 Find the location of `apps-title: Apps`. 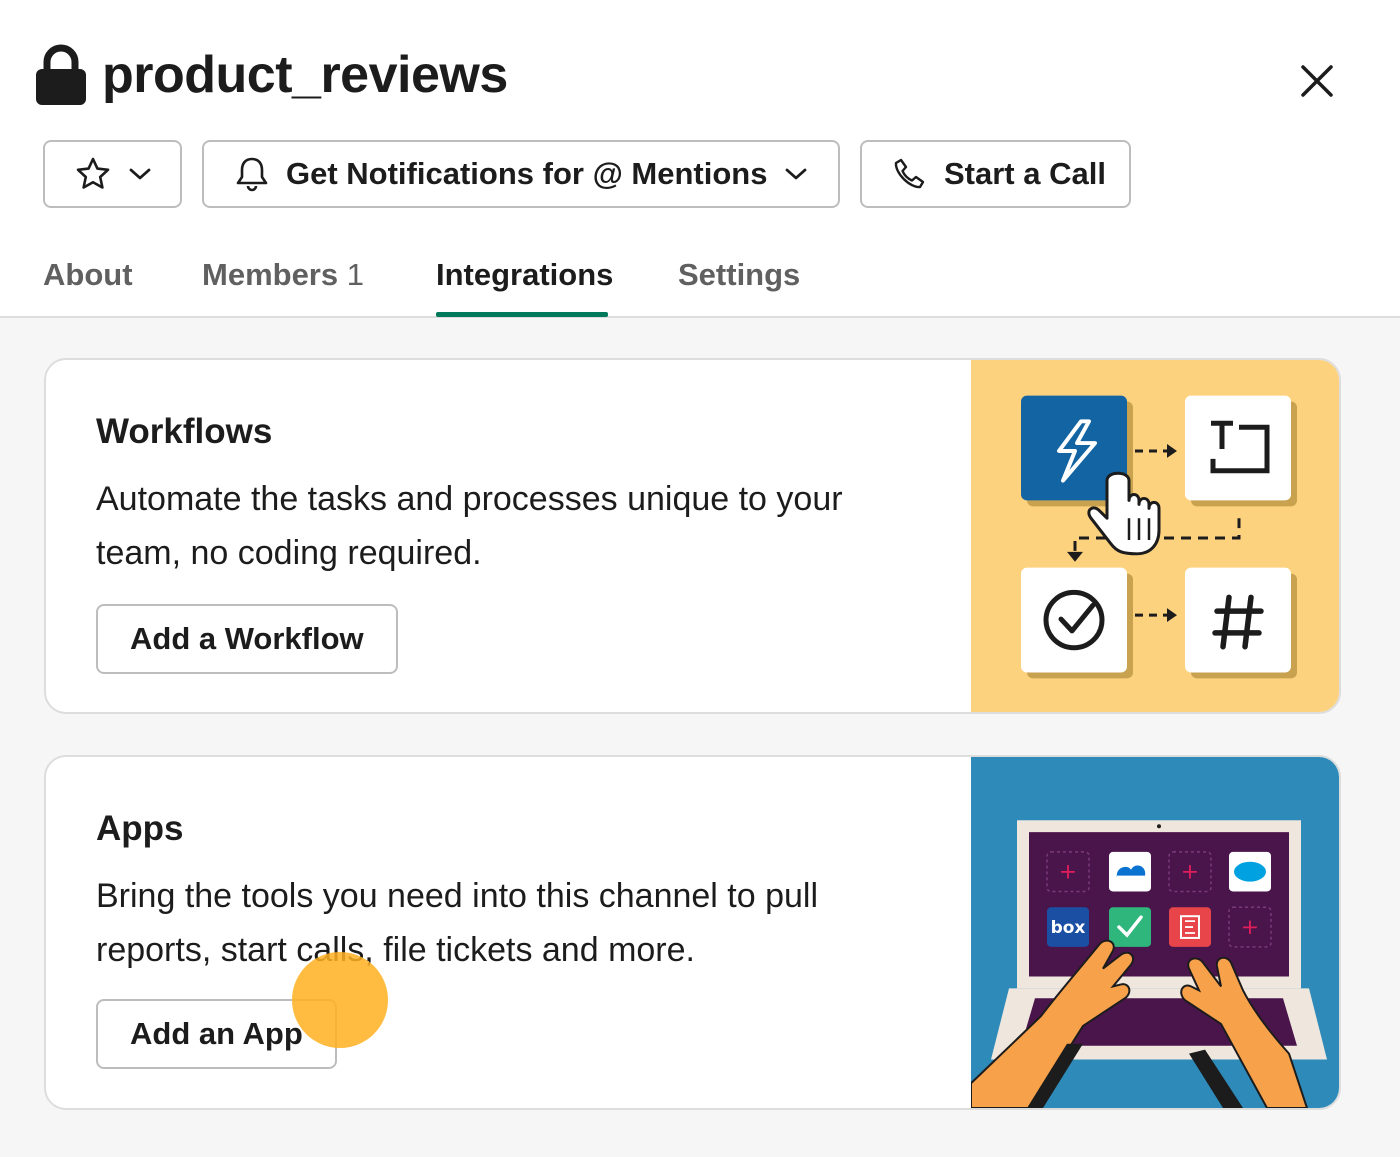

apps-title: Apps is located at coordinates (140, 828).